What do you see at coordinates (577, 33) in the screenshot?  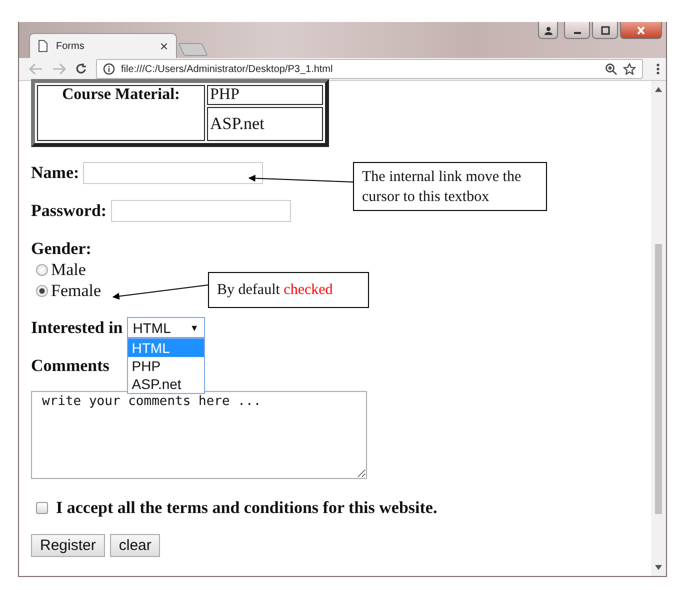 I see `minimize-icon` at bounding box center [577, 33].